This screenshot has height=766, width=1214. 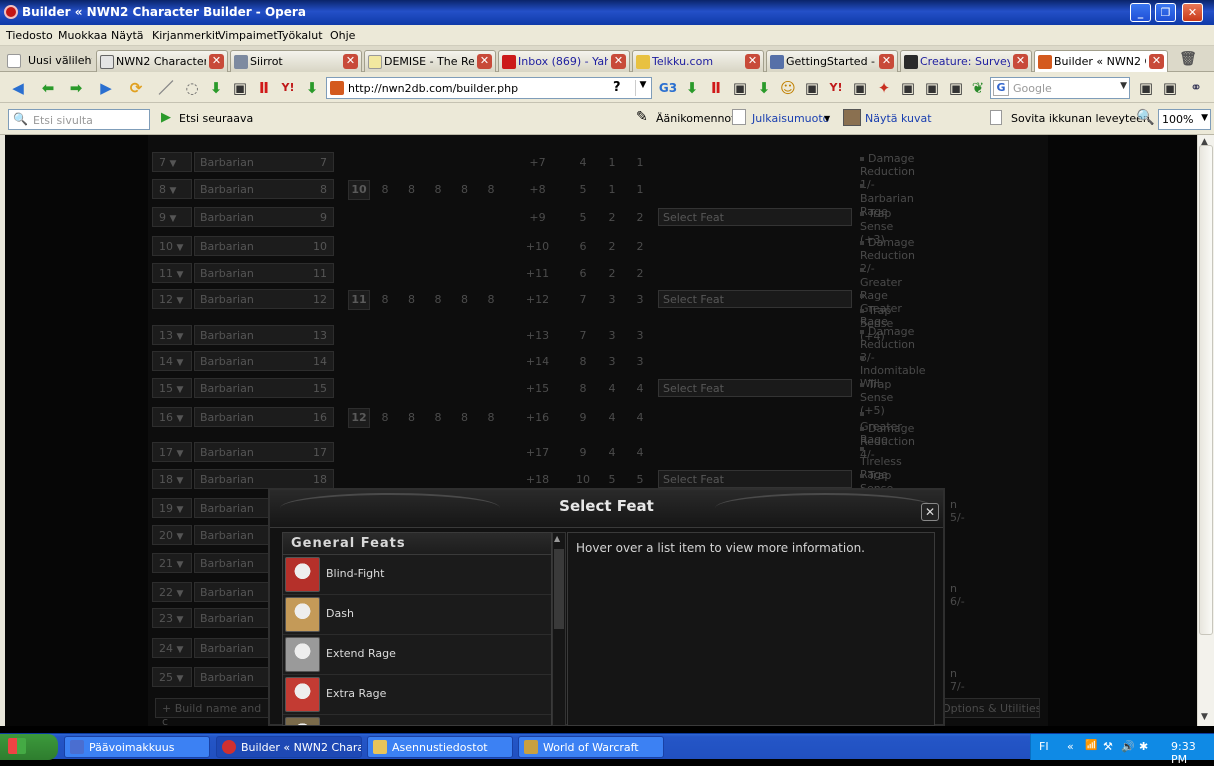 What do you see at coordinates (172, 508) in the screenshot?
I see `level-number: 19 ▼` at bounding box center [172, 508].